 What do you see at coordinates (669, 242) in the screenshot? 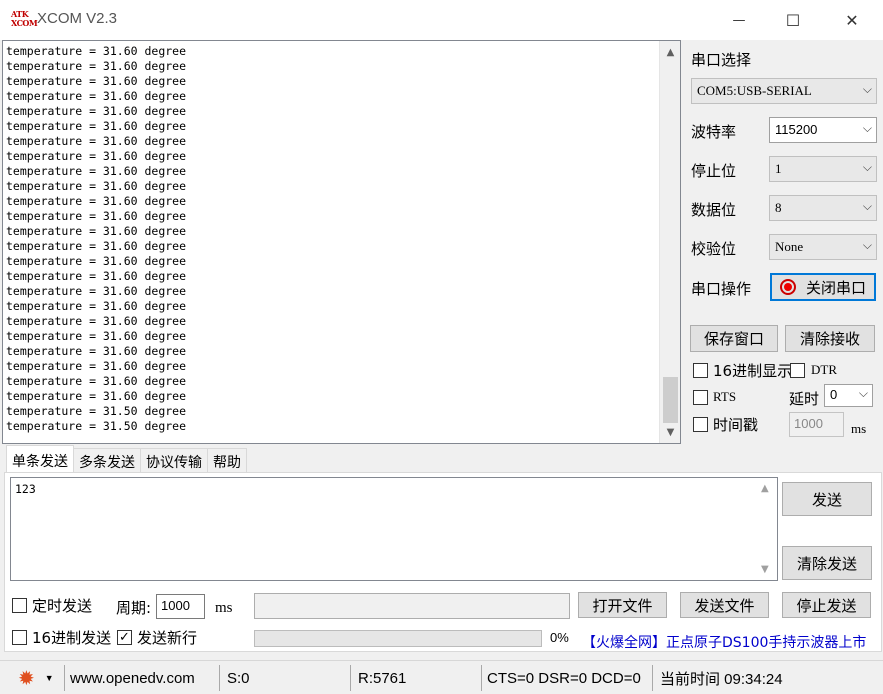
I see `receive-scrollbar: ▲ ▼` at bounding box center [669, 242].